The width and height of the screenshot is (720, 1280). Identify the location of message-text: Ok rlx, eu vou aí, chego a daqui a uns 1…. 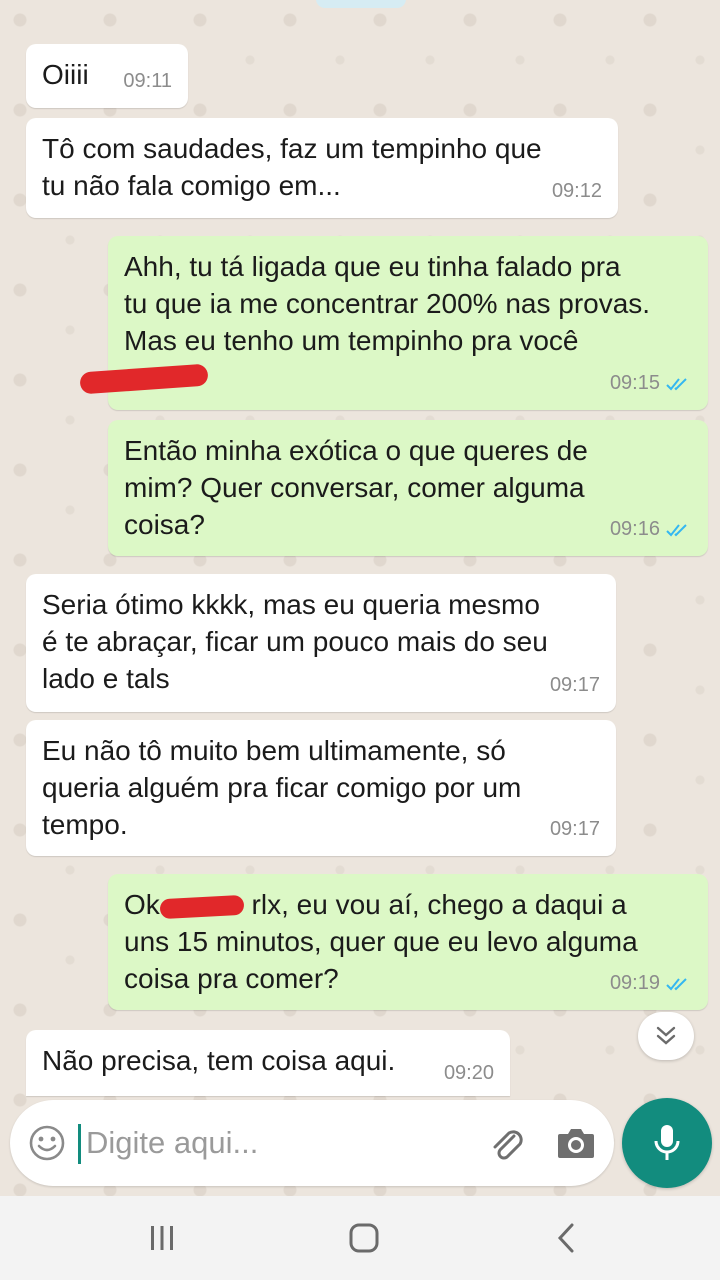
(408, 941).